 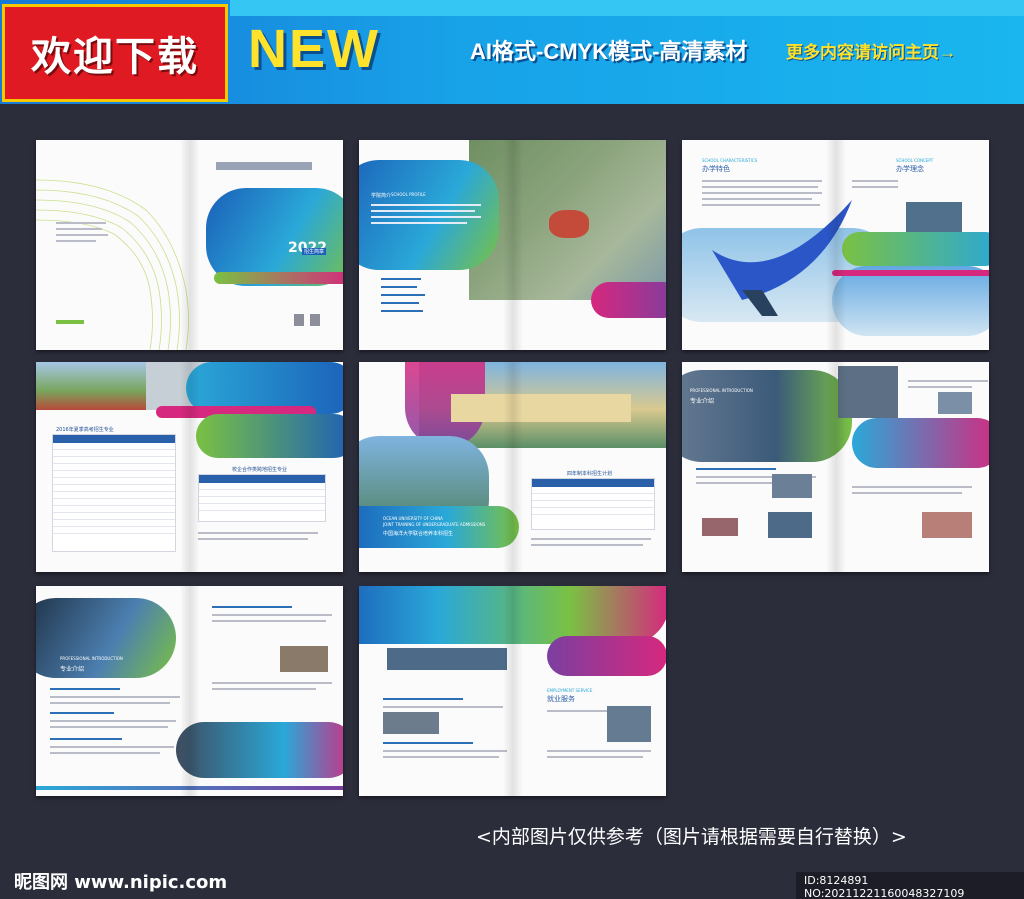 I want to click on profile-title-en: SCHOOL PROFILE, so click(x=408, y=194).